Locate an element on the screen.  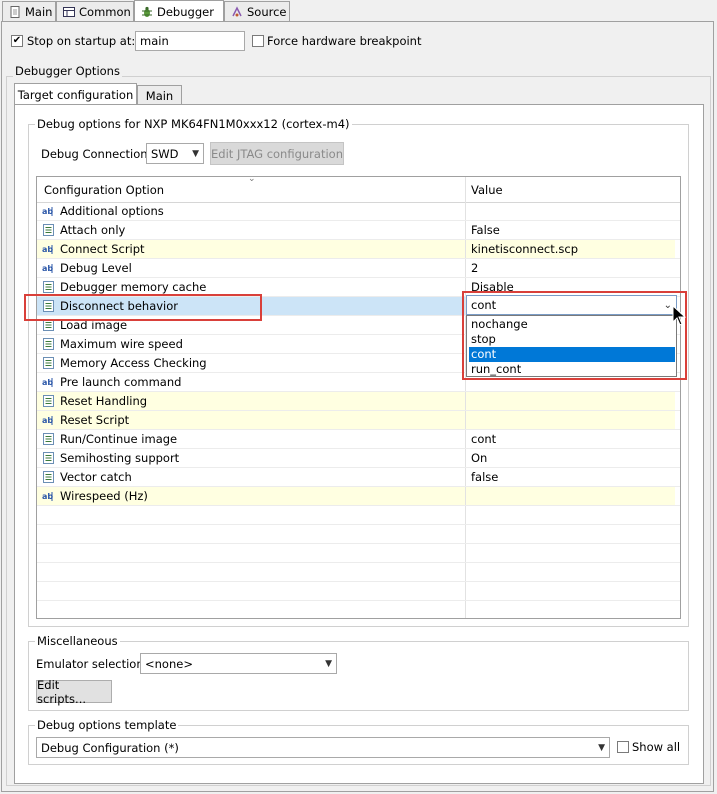
stop-on-startup-checkbox: ✔ is located at coordinates (17, 41).